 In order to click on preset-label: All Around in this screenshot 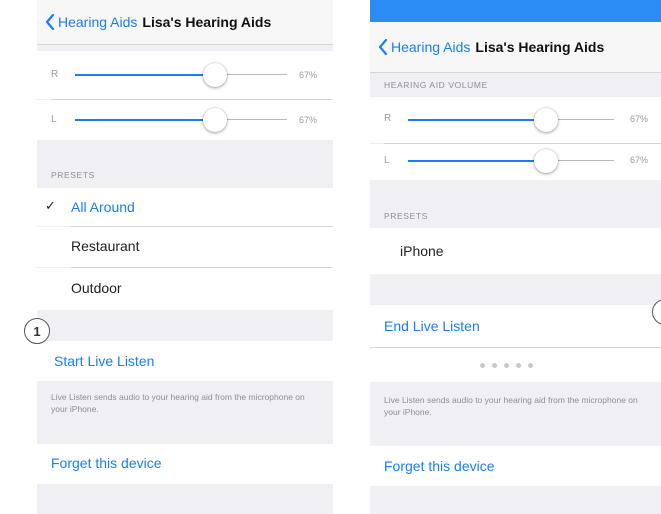, I will do `click(103, 207)`.